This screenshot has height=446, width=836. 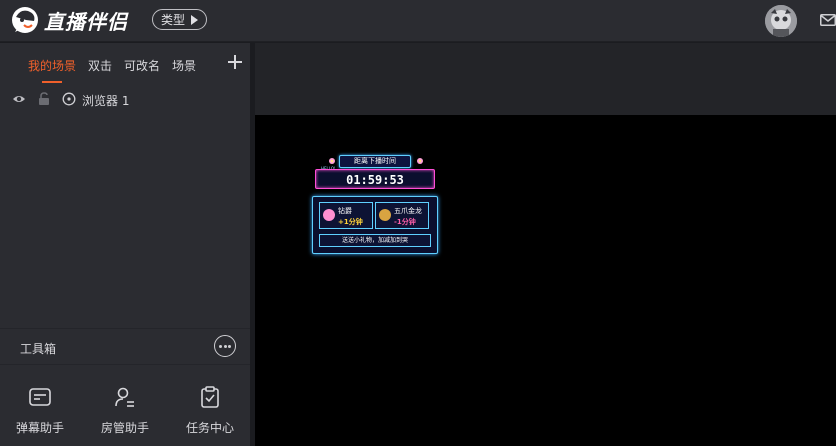 What do you see at coordinates (350, 222) in the screenshot?
I see `gift-time-delta: +1分钟` at bounding box center [350, 222].